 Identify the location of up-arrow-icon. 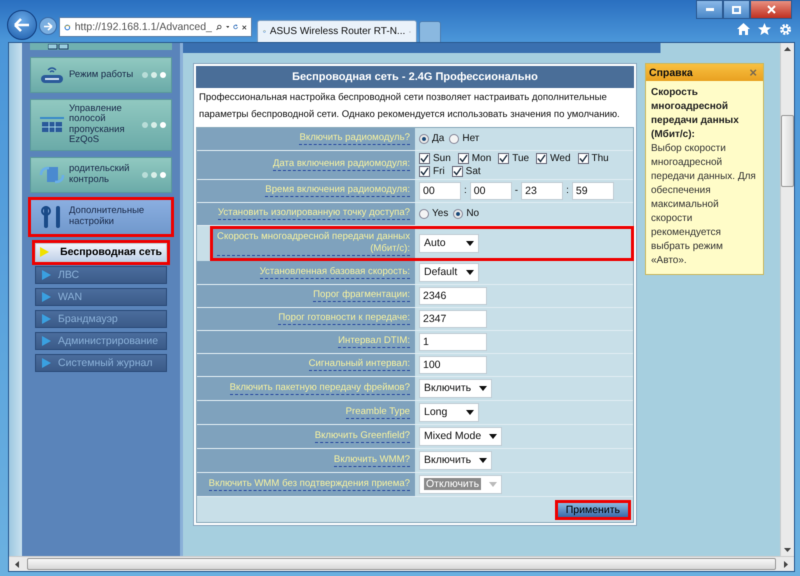
(787, 49).